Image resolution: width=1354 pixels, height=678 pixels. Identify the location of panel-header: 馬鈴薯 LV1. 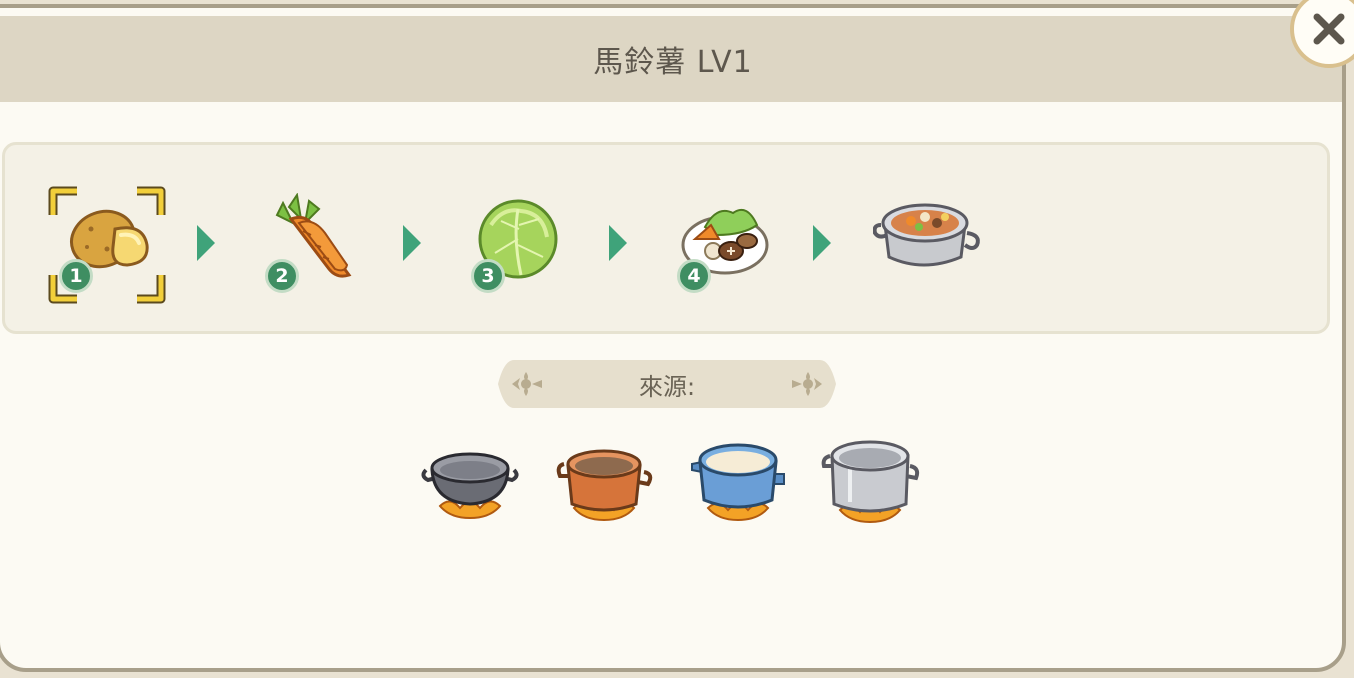
(671, 59).